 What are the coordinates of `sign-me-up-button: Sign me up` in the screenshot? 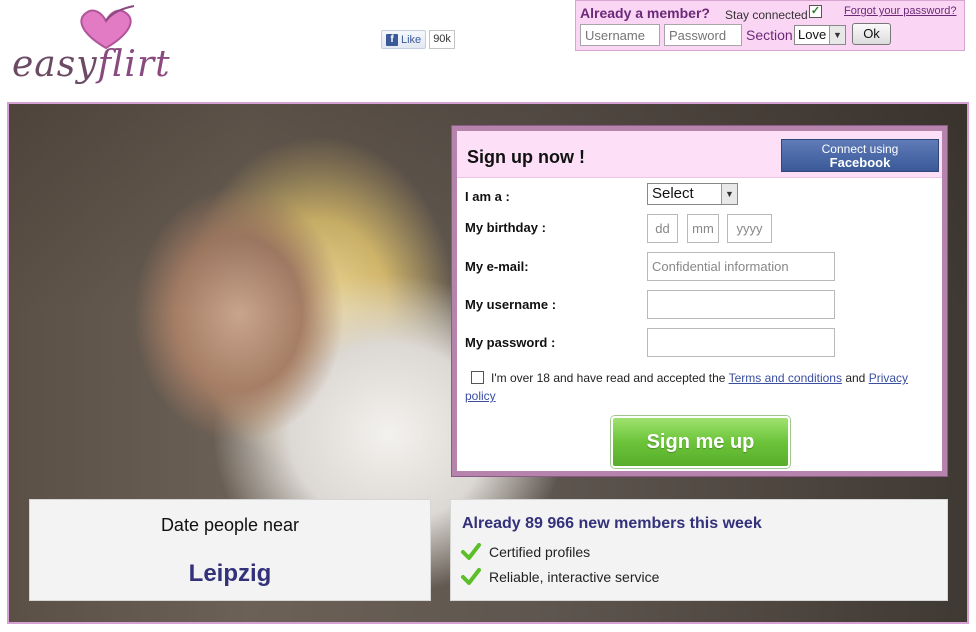 It's located at (700, 442).